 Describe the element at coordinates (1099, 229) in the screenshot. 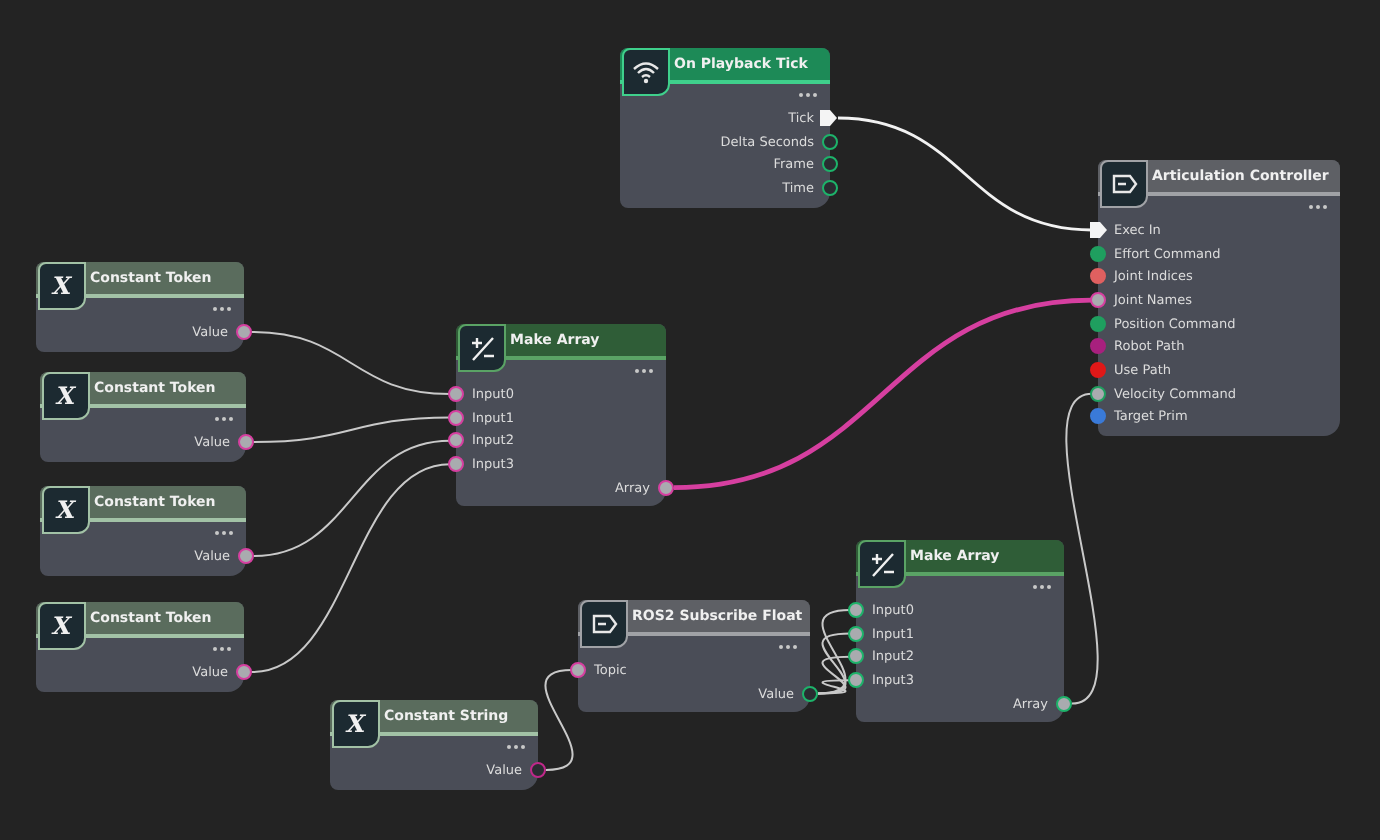

I see `exec-input-port` at that location.